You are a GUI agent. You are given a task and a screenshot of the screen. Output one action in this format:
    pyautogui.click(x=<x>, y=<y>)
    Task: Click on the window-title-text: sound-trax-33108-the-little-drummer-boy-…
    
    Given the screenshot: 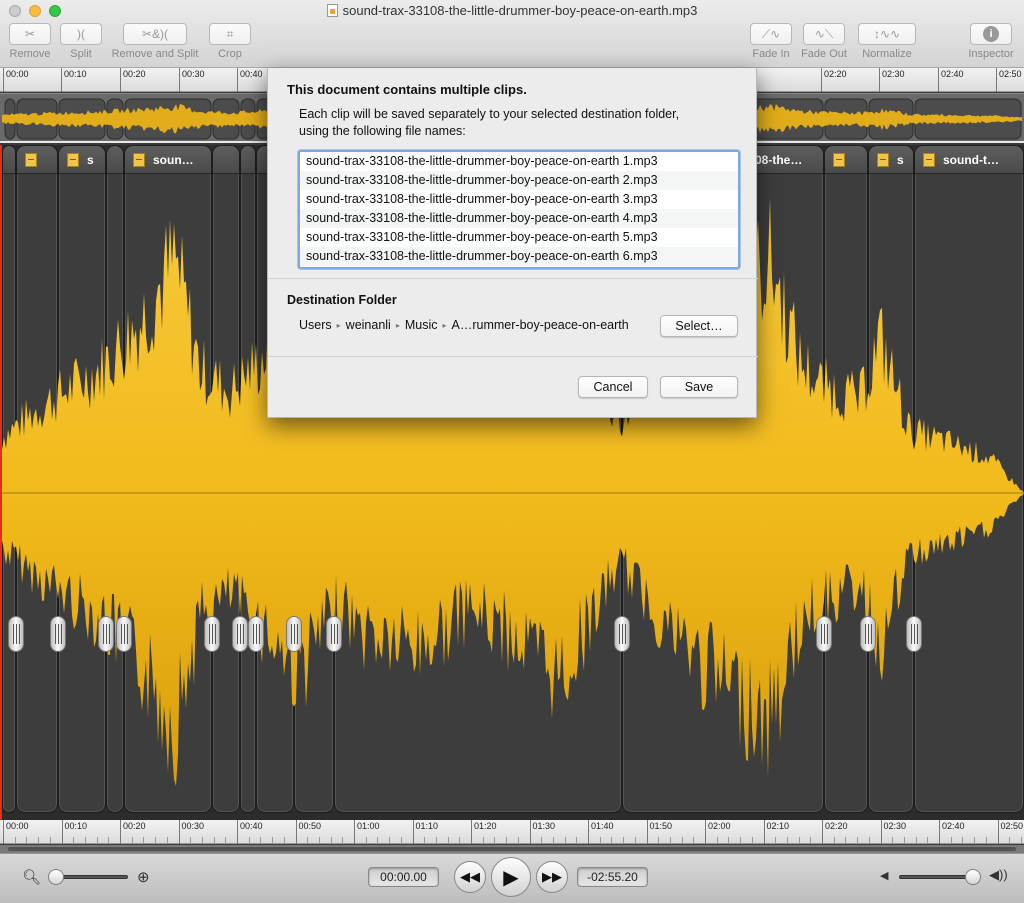 What is the action you would take?
    pyautogui.click(x=520, y=10)
    